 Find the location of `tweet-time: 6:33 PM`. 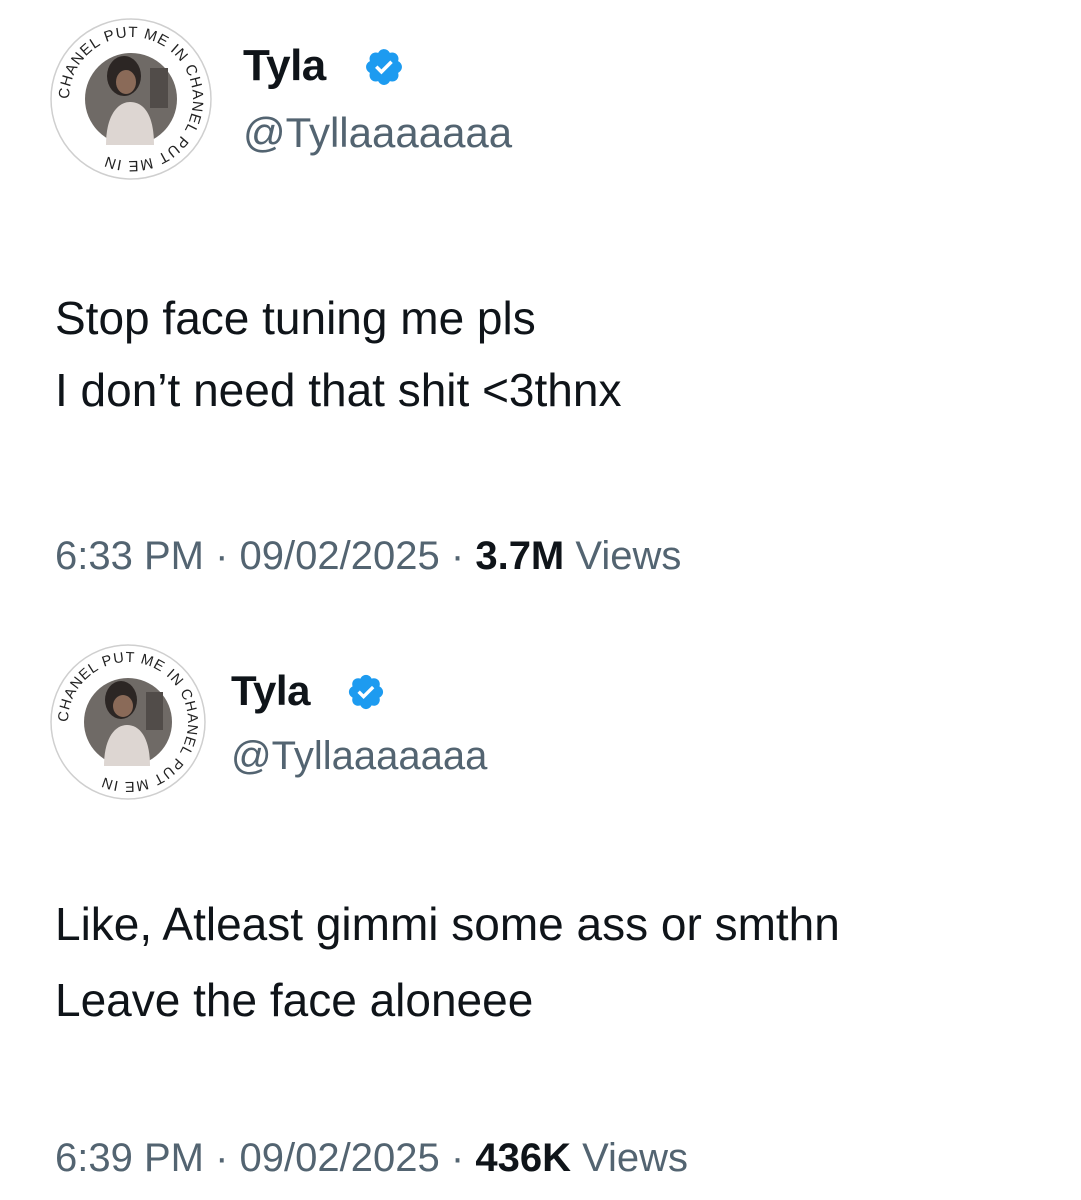

tweet-time: 6:33 PM is located at coordinates (129, 556).